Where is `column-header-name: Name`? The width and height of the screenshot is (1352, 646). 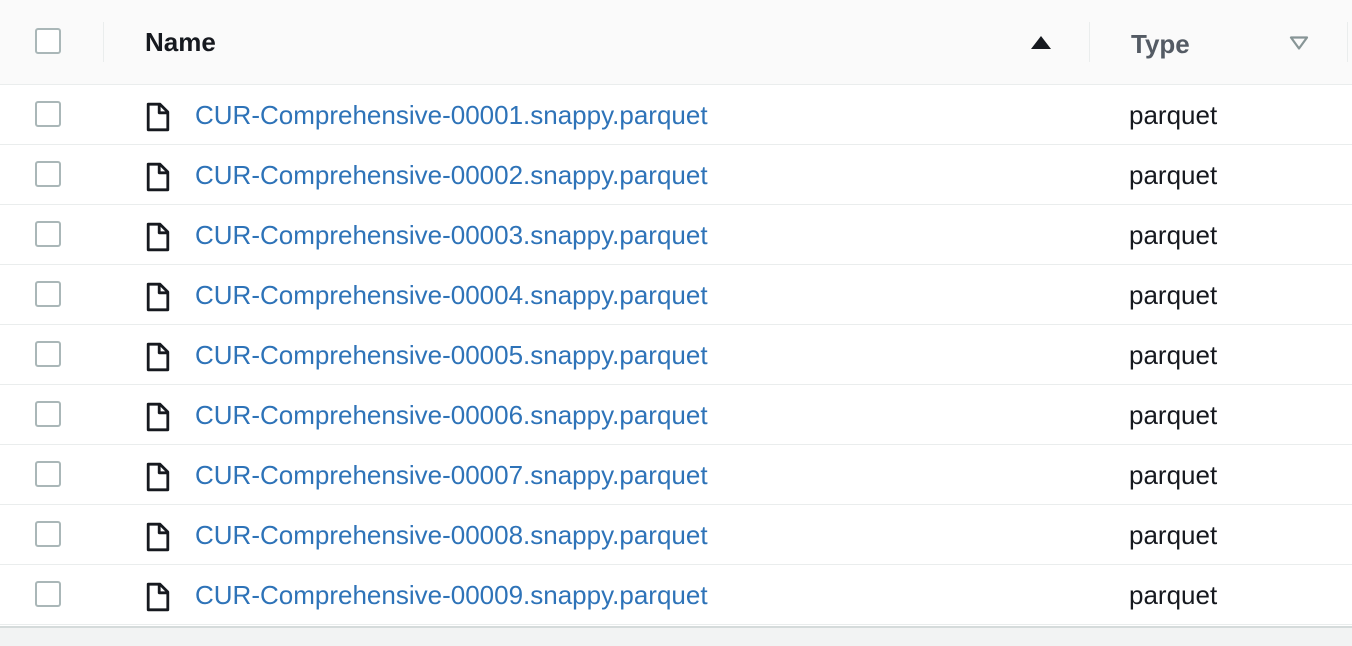
column-header-name: Name is located at coordinates (180, 42).